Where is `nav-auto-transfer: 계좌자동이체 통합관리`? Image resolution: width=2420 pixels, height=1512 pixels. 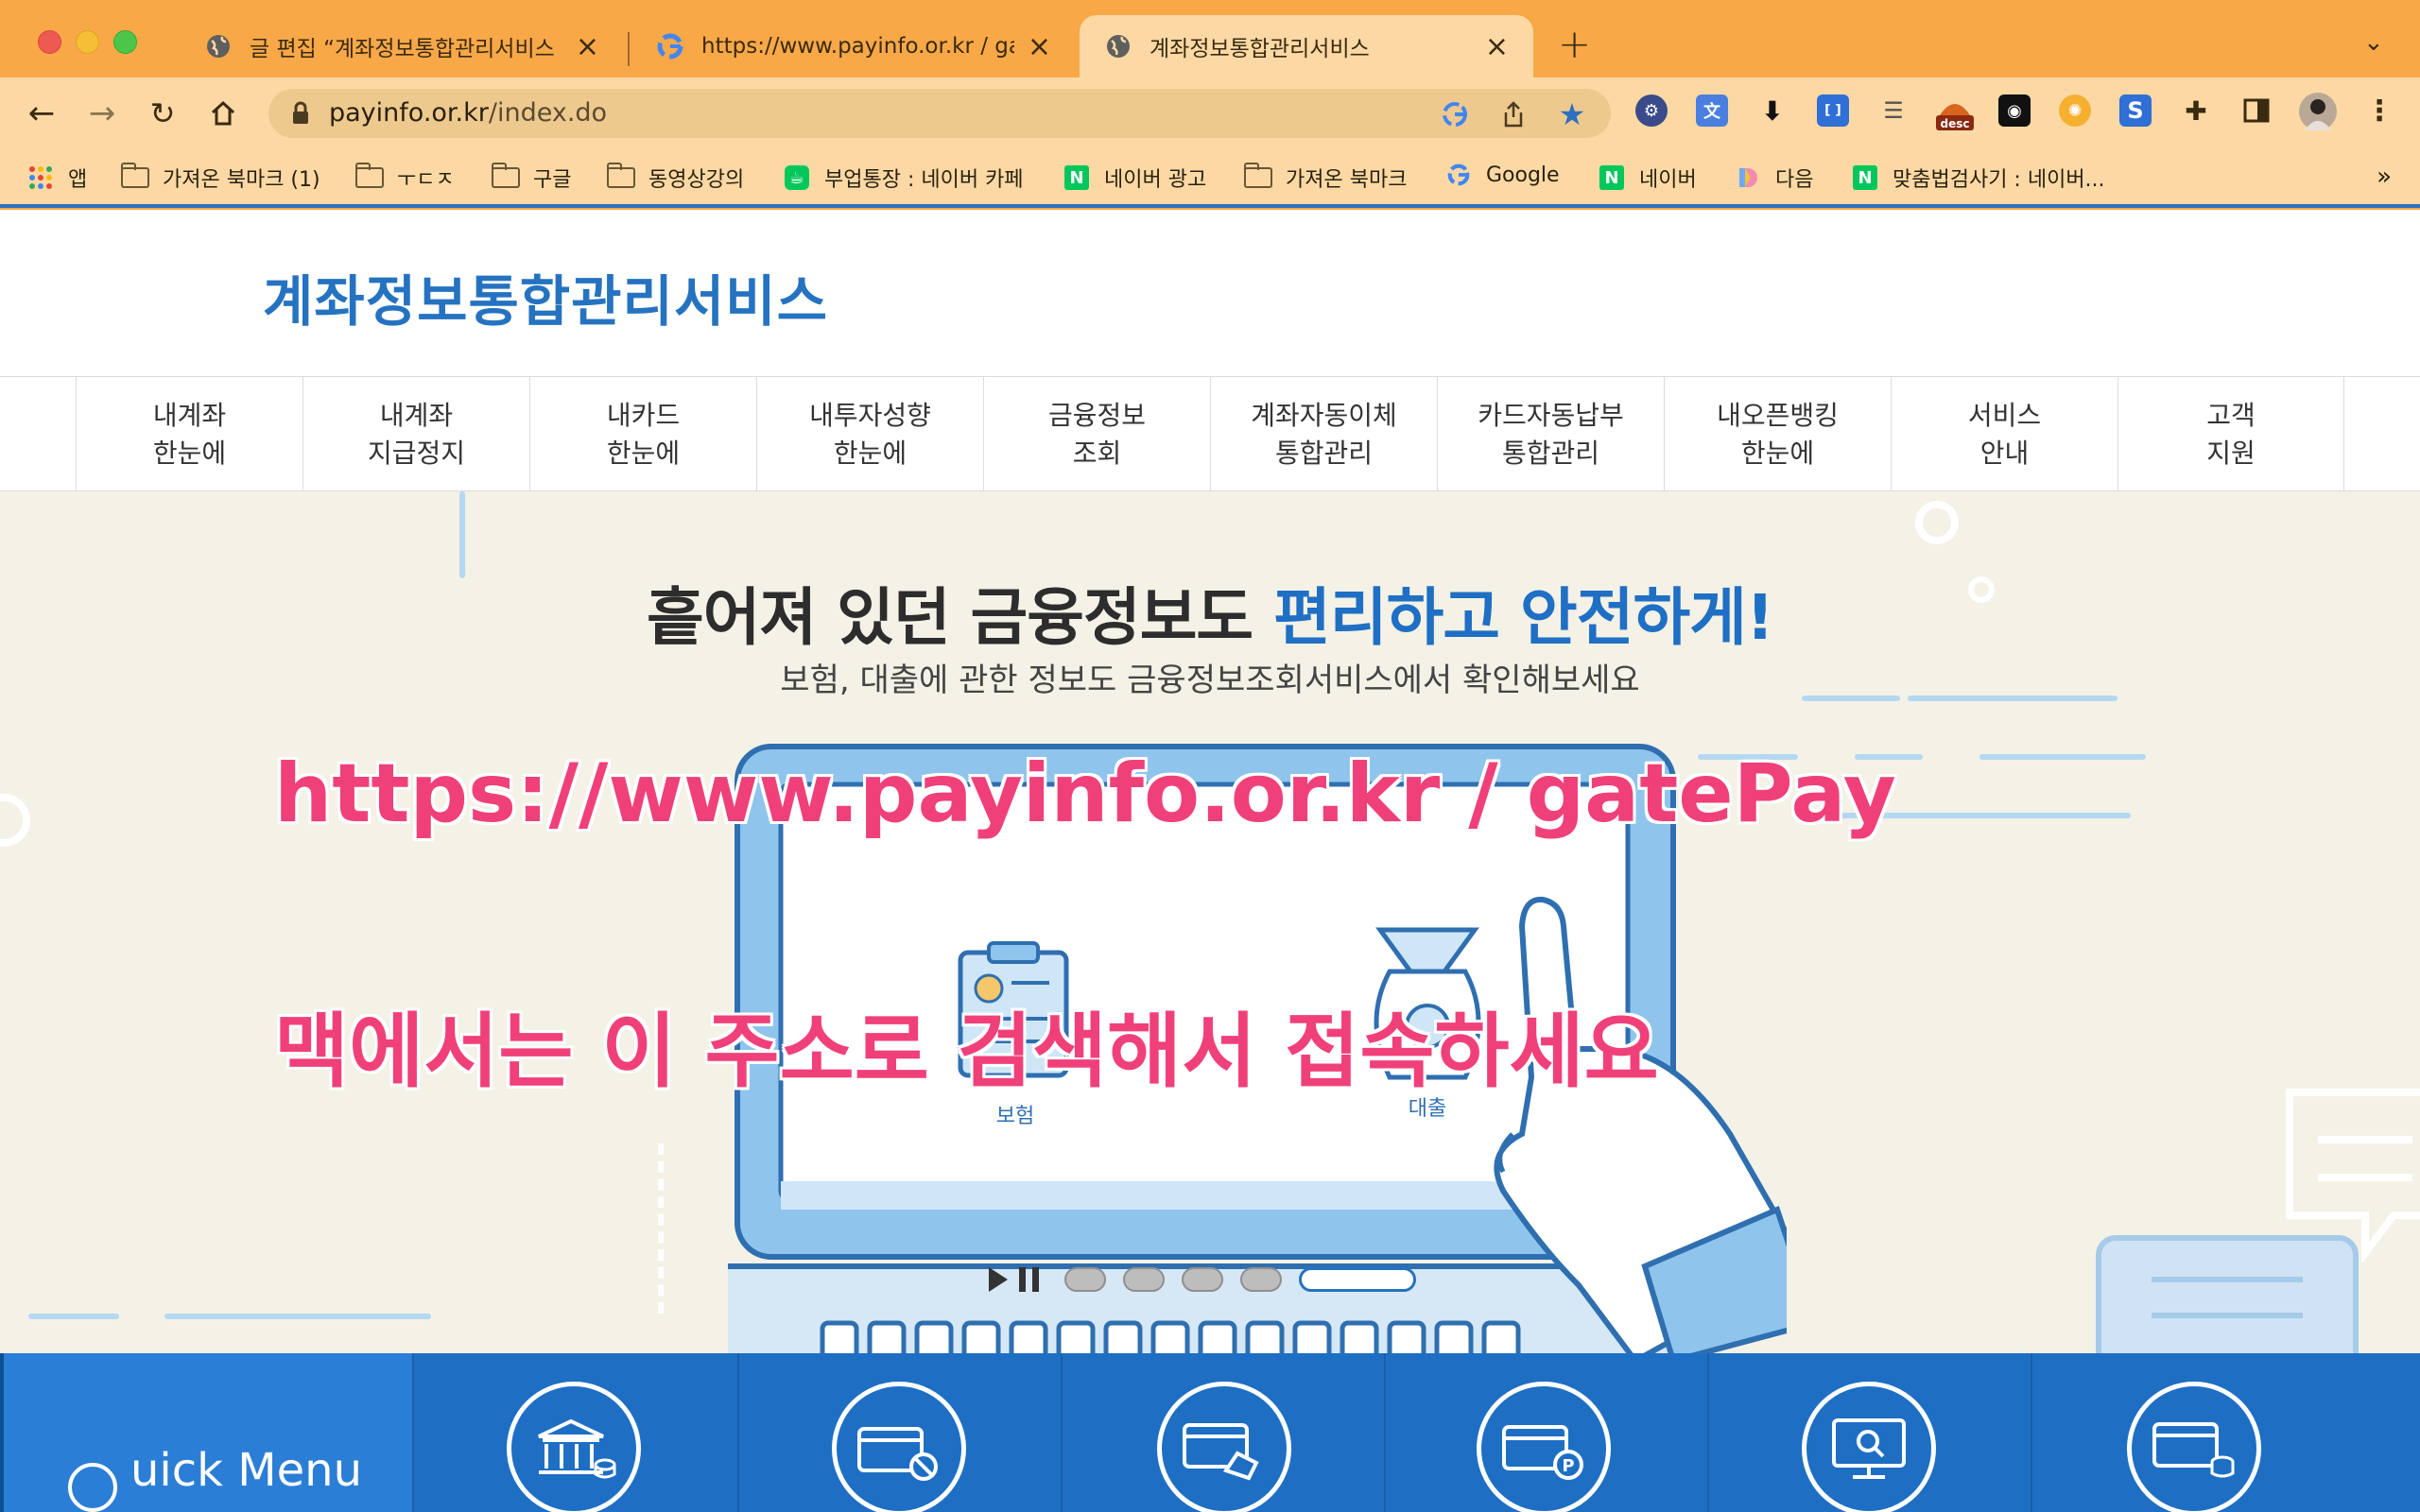 nav-auto-transfer: 계좌자동이체 통합관리 is located at coordinates (1324, 434).